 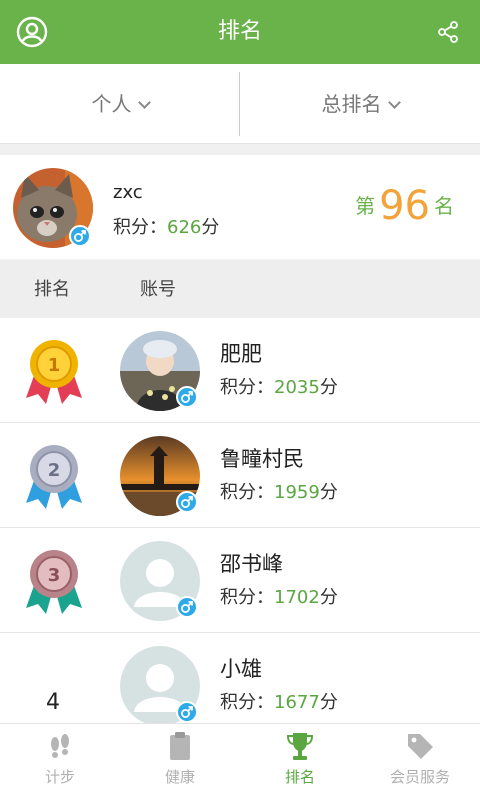 I want to click on player-name: 小雄, so click(x=241, y=669).